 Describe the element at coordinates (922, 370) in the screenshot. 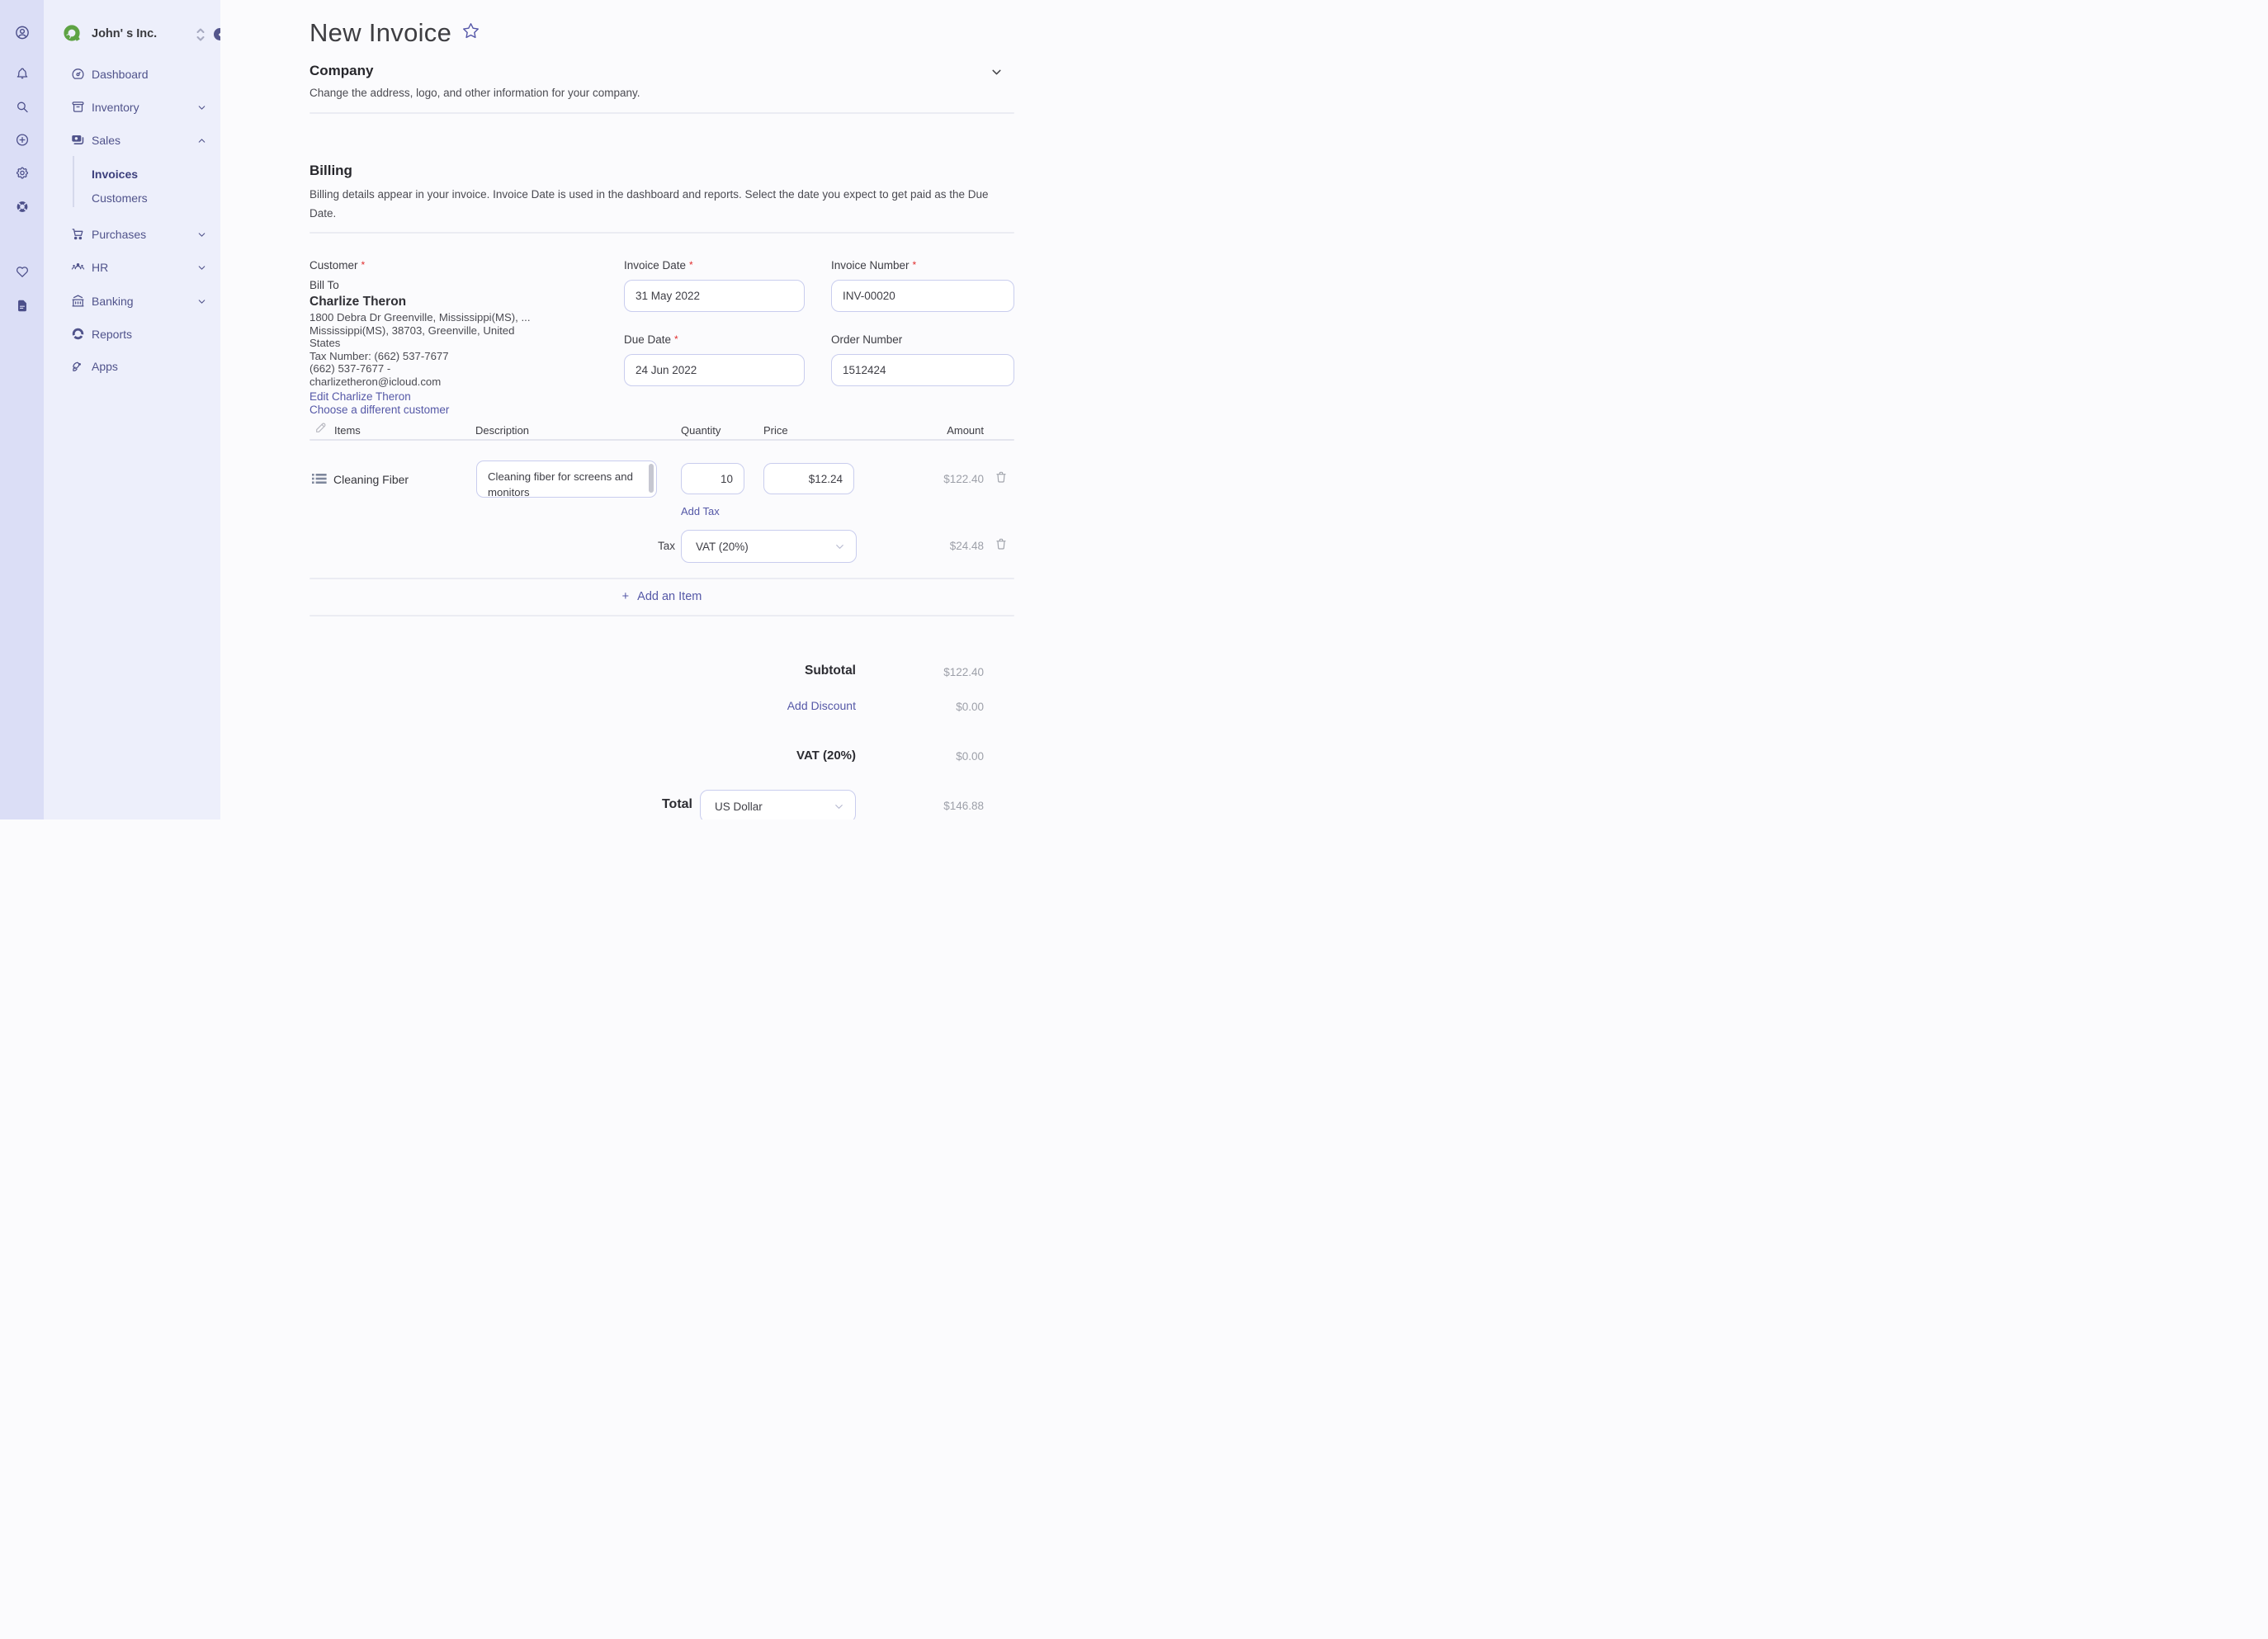

I see `order-number-input` at that location.